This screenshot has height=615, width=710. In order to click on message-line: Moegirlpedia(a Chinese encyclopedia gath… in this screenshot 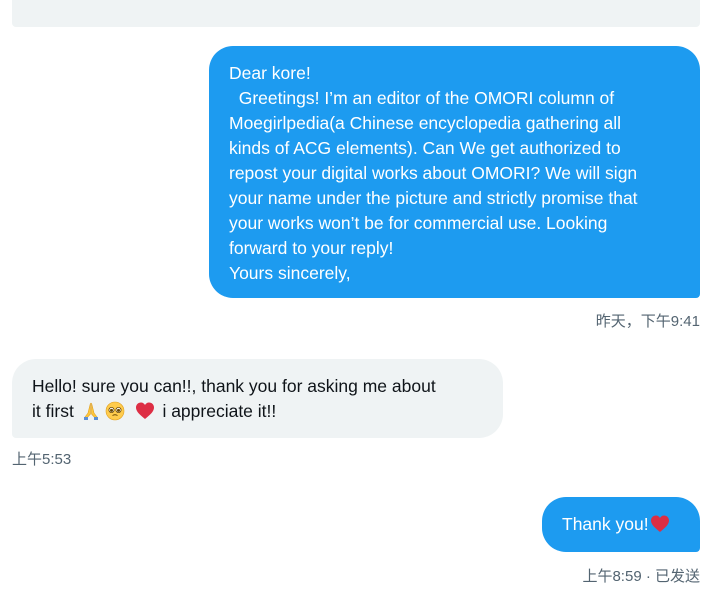, I will do `click(425, 123)`.